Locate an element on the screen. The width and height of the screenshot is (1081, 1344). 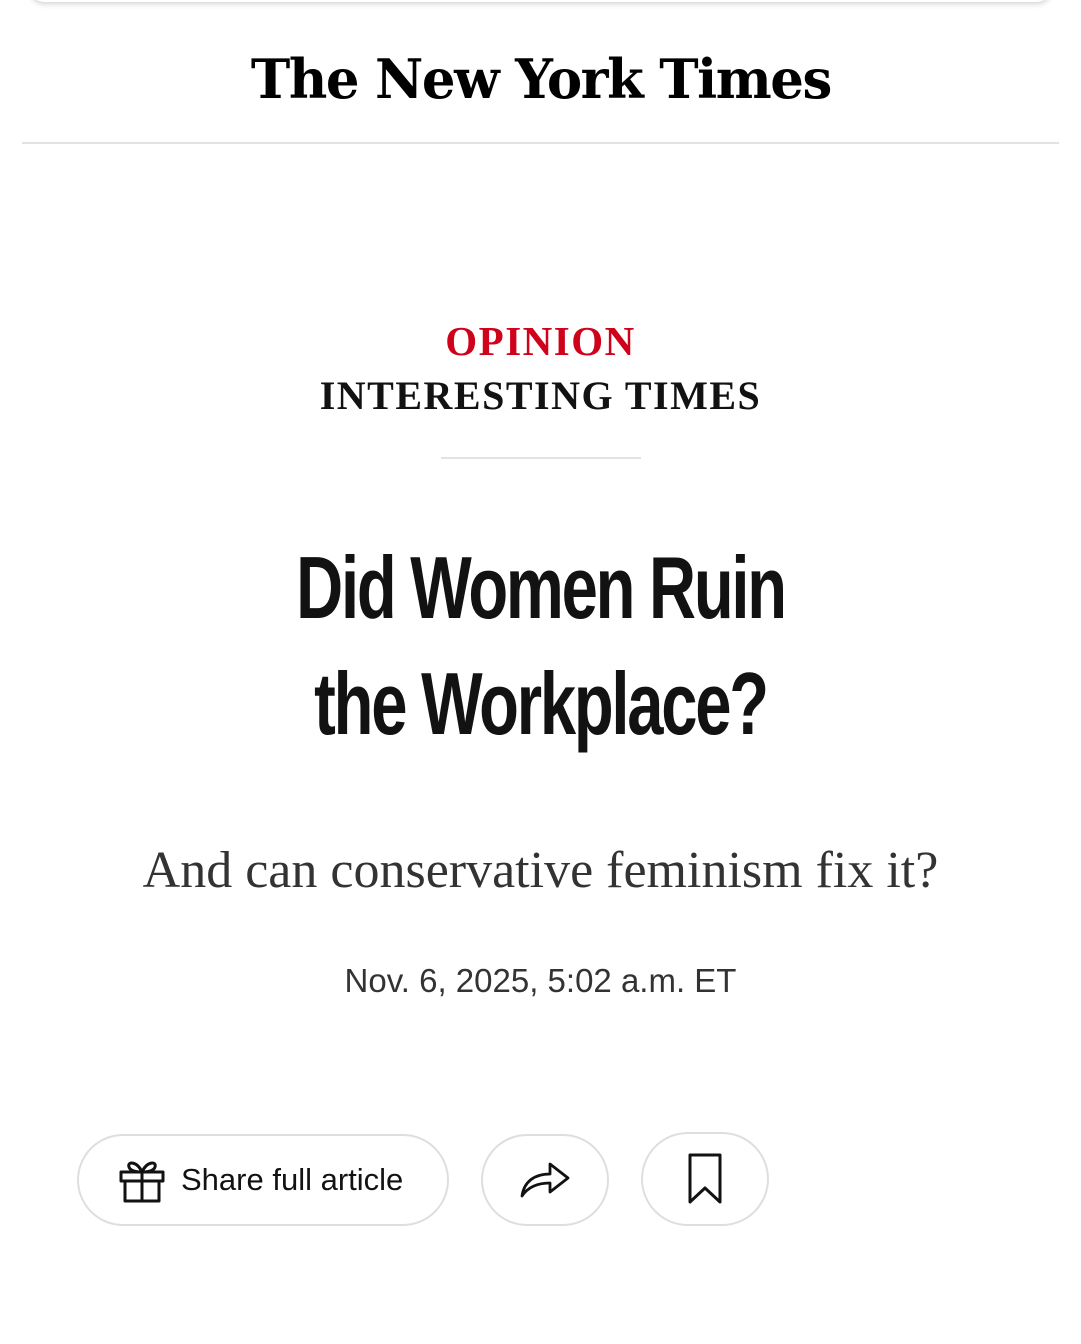
column-label: INTERESTING TIMES is located at coordinates (540, 396).